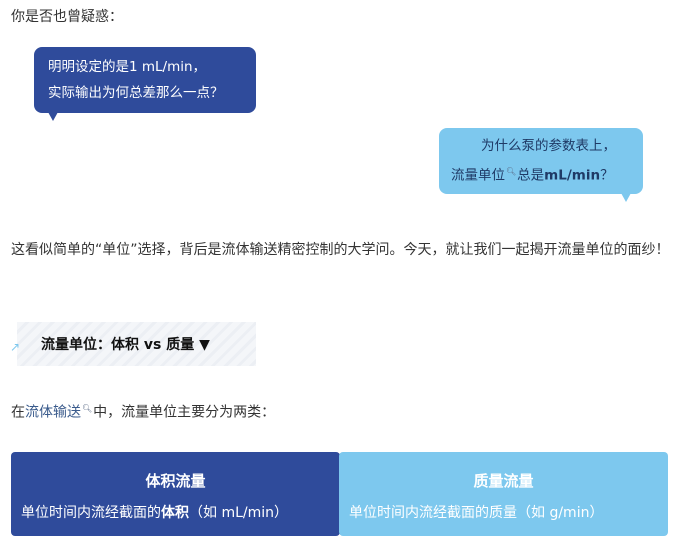 This screenshot has width=684, height=554. Describe the element at coordinates (15, 347) in the screenshot. I see `arrow-icon: ↗` at that location.